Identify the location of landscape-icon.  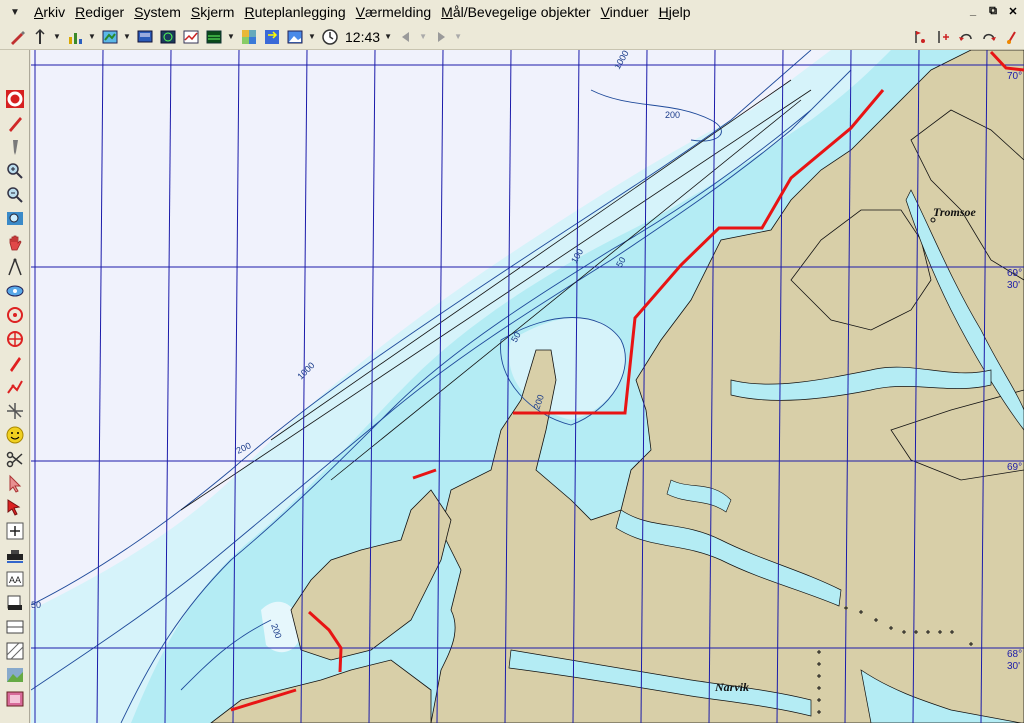
(15, 675).